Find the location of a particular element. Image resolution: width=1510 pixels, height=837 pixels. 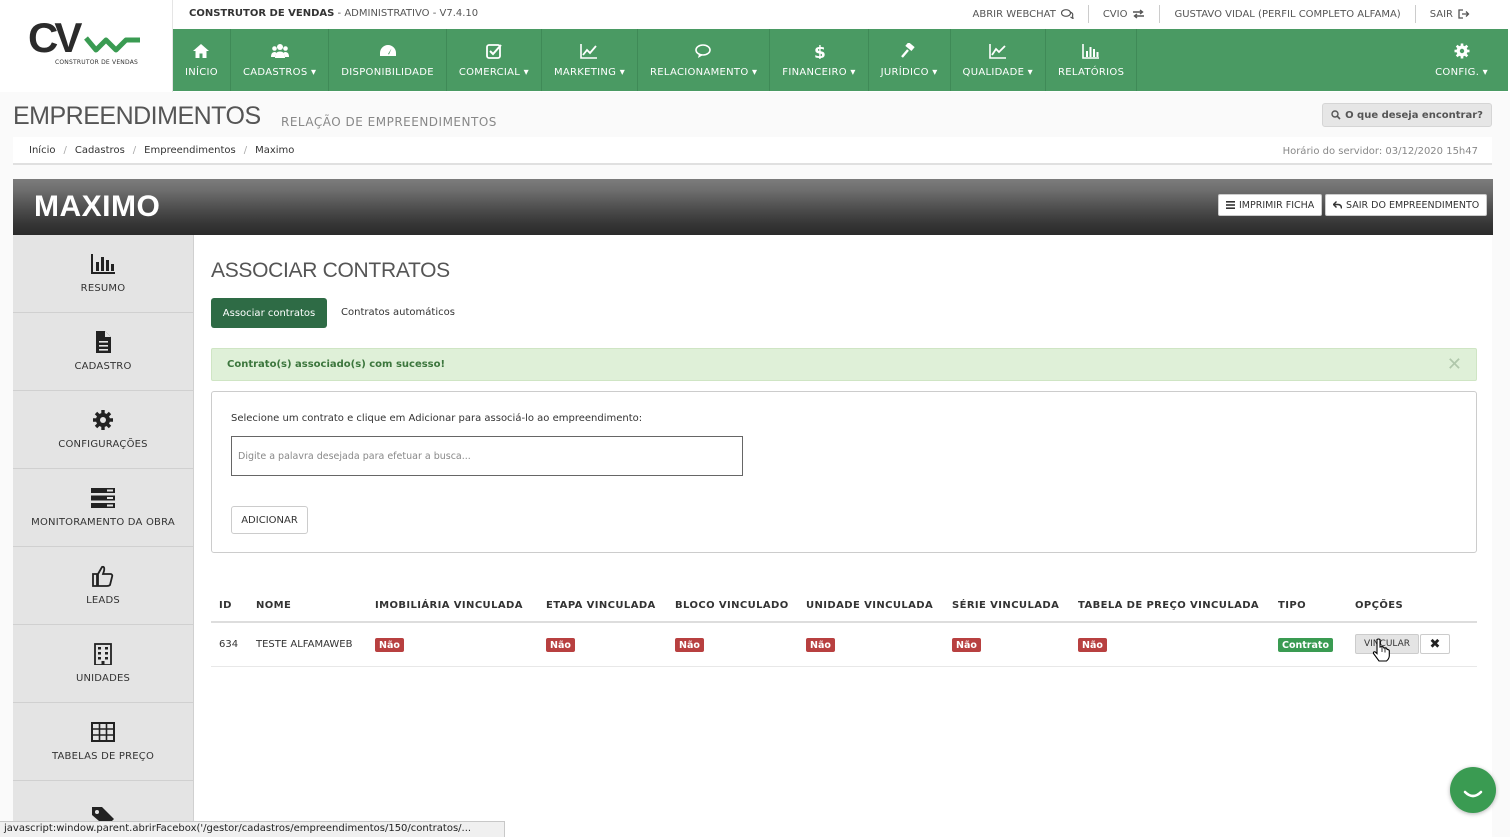

check-square-icon is located at coordinates (493, 51).